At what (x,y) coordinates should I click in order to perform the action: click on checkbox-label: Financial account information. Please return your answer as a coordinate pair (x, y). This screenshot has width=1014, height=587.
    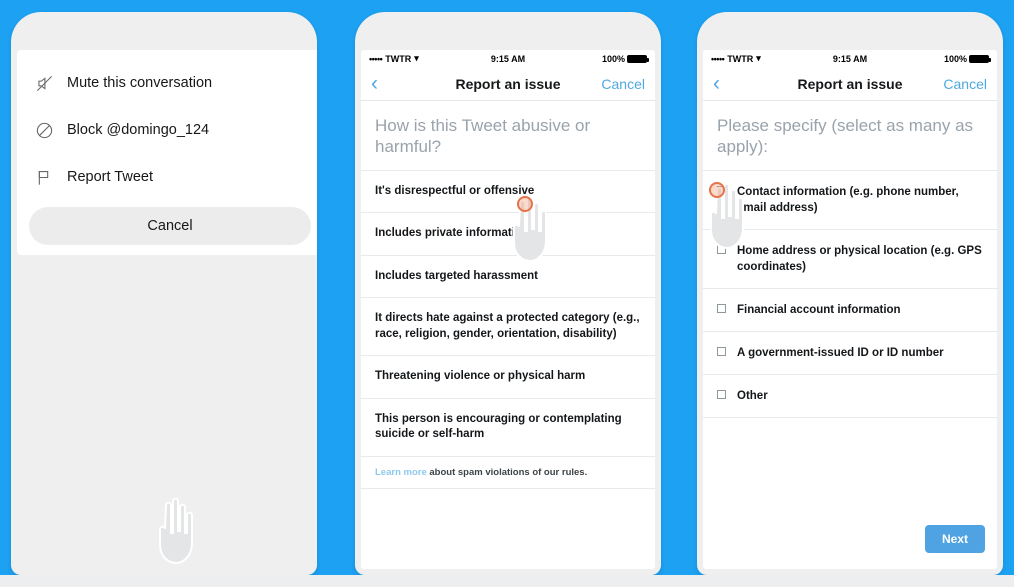
    Looking at the image, I should click on (819, 309).